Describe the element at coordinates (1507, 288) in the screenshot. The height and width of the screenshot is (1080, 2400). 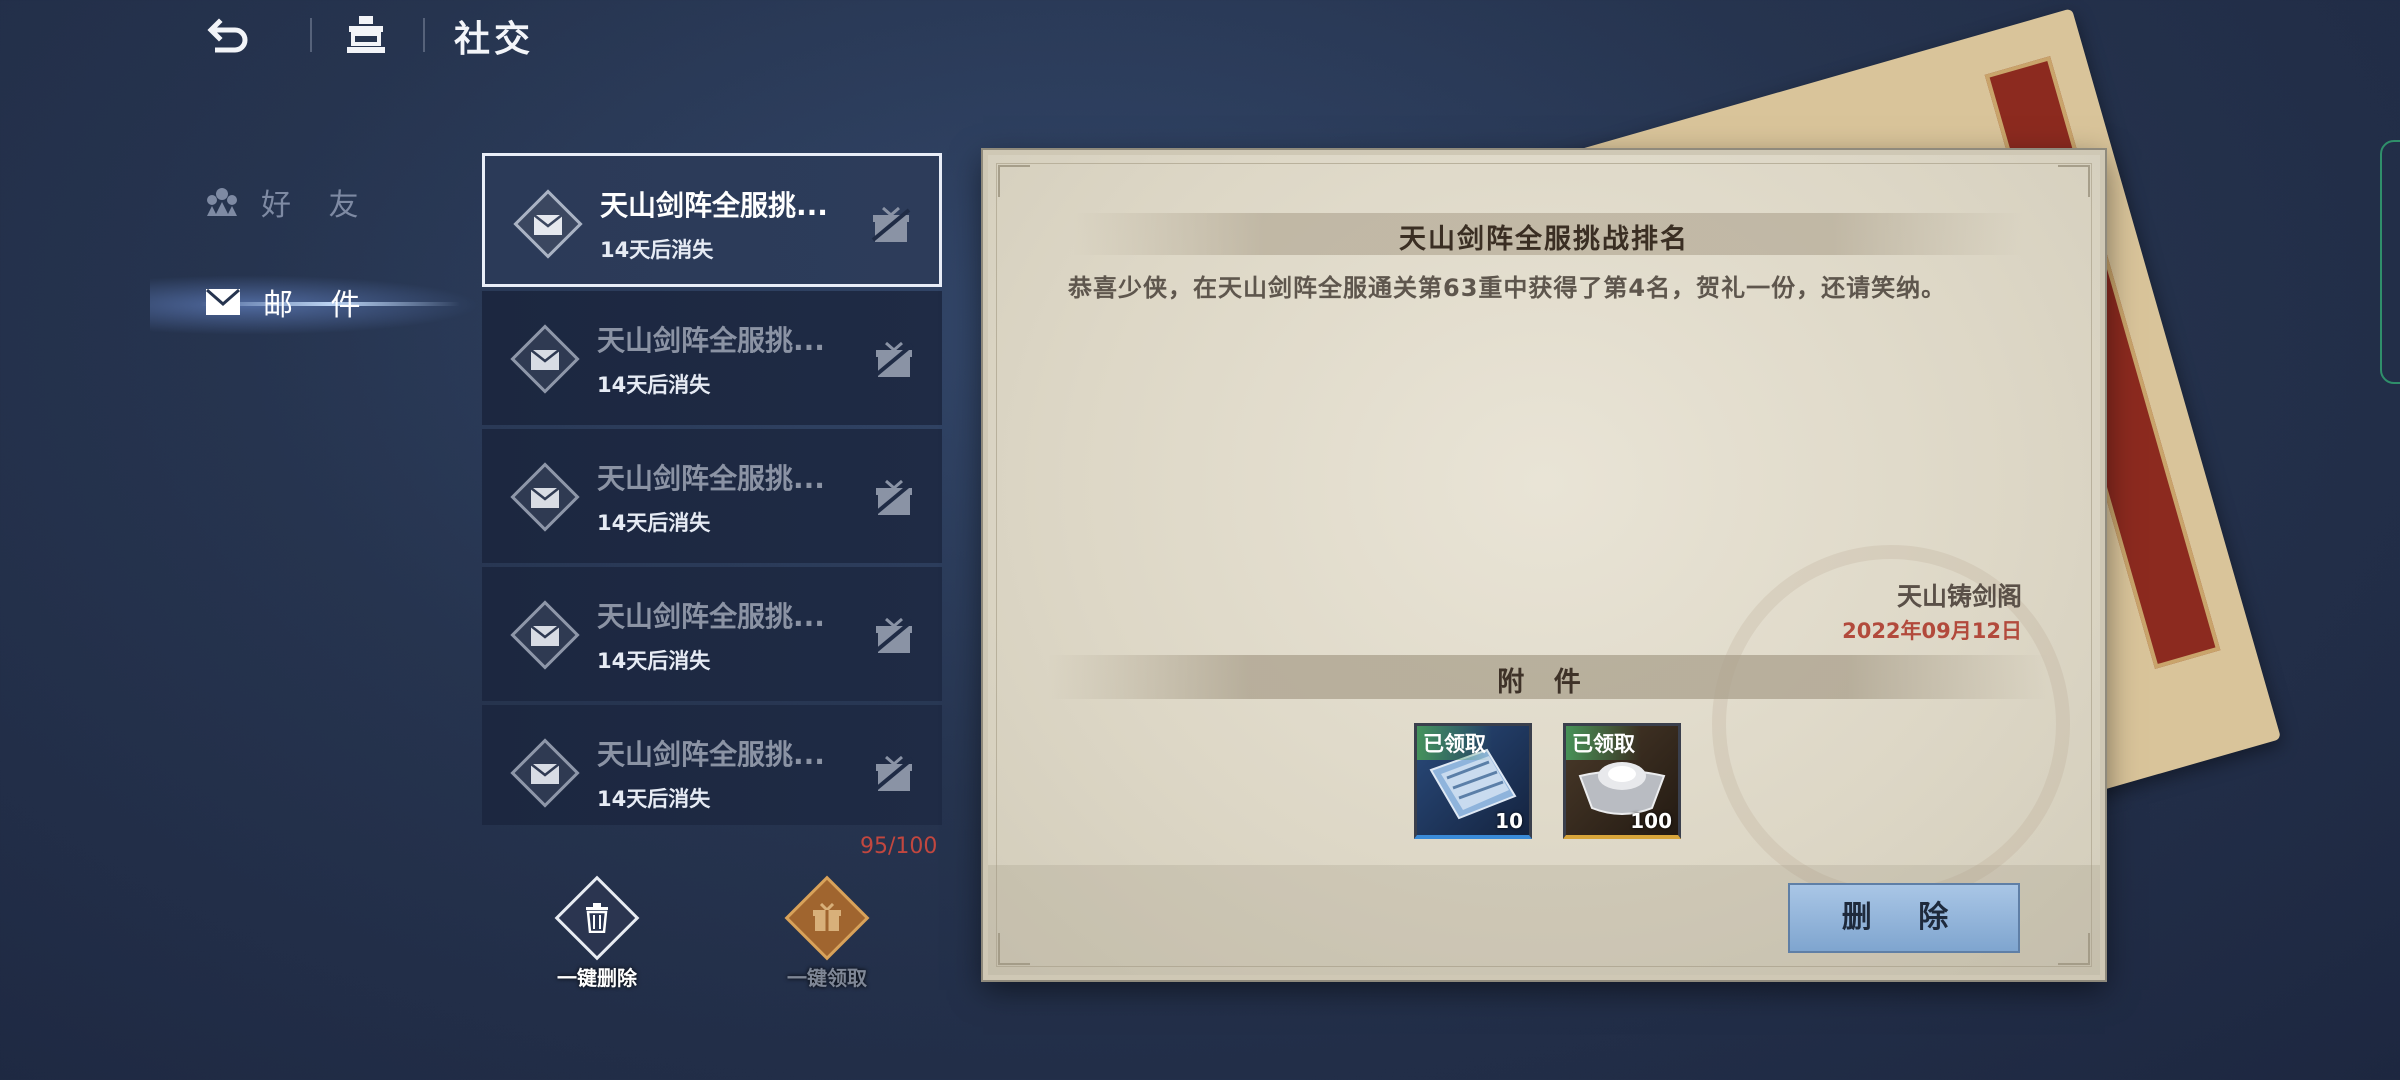
I see `letter-body: 恭喜少侠，在天山剑阵全服通关第63重中获得了第4名，贺礼一份，还请笑纳。` at that location.